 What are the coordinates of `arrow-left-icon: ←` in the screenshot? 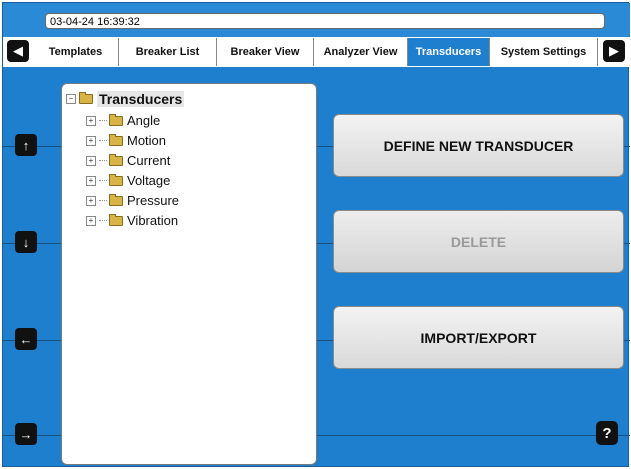 It's located at (26, 339).